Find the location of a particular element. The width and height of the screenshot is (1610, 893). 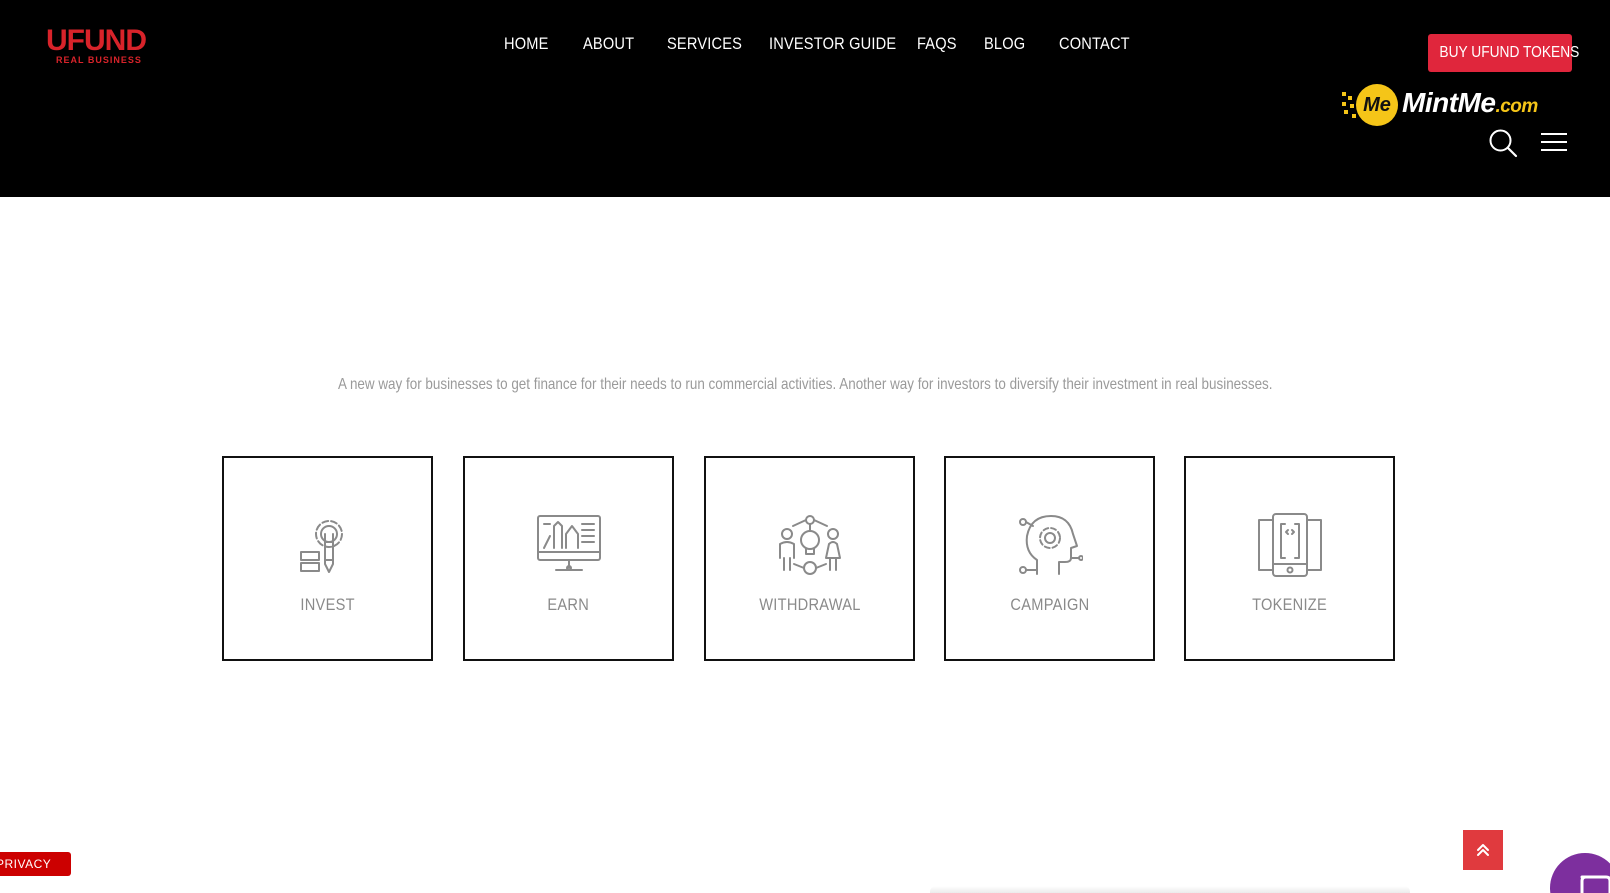

nav-item-investor-guide: INVESTOR GUIDE is located at coordinates (832, 44).